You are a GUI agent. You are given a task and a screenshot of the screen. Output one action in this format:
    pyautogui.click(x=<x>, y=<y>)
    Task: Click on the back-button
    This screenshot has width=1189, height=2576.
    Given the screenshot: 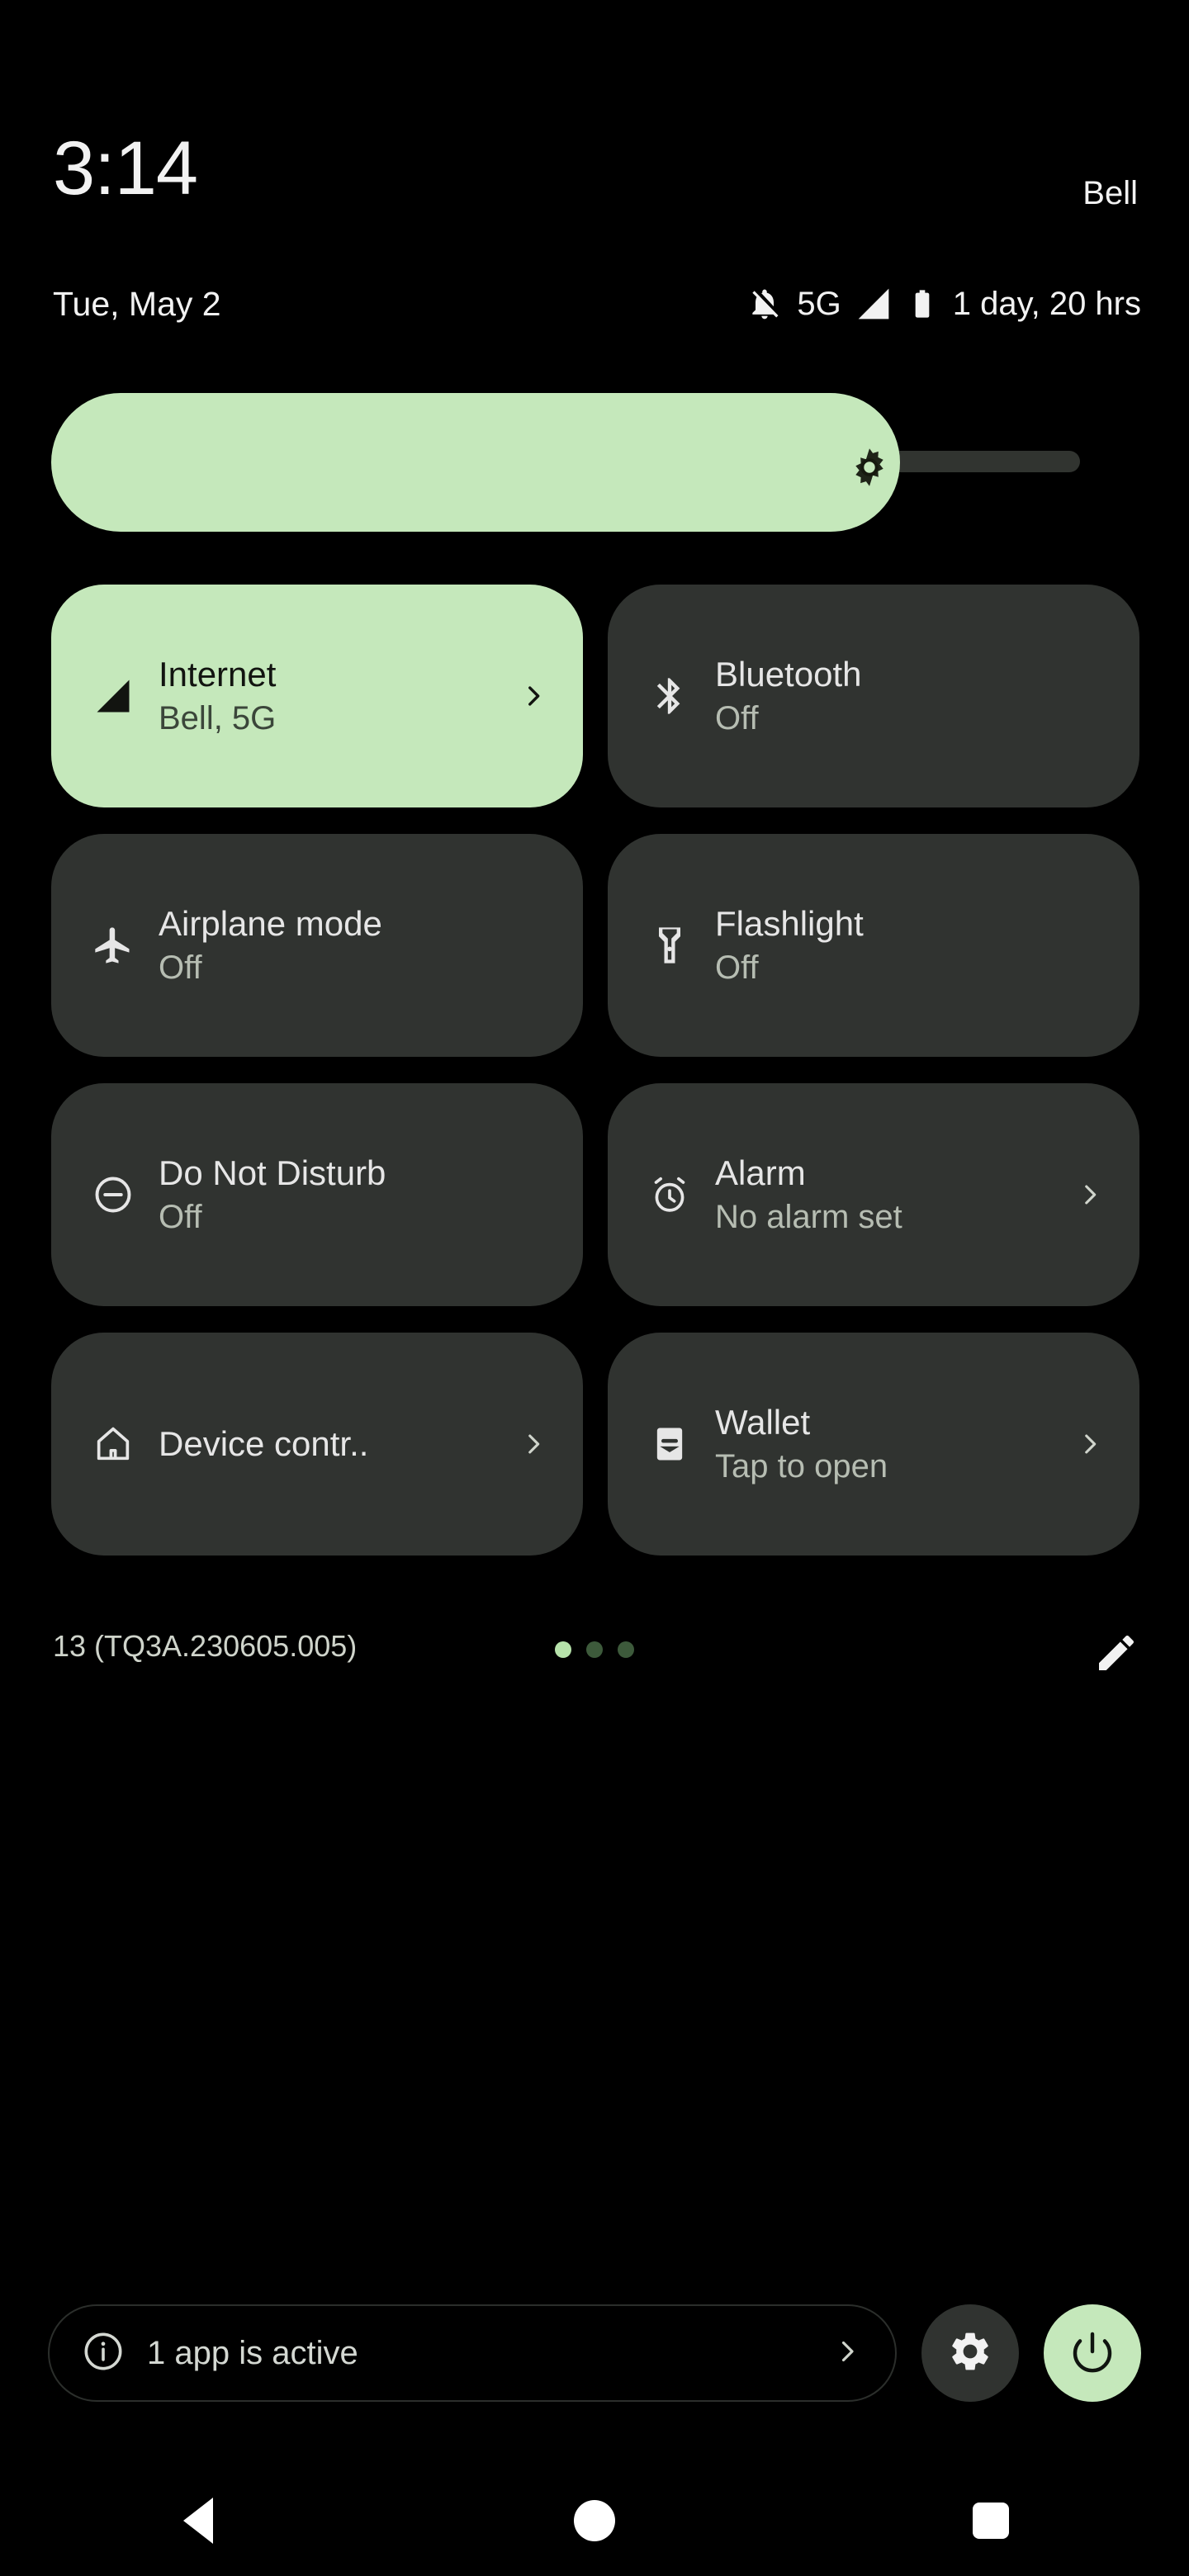 What is the action you would take?
    pyautogui.click(x=198, y=2520)
    